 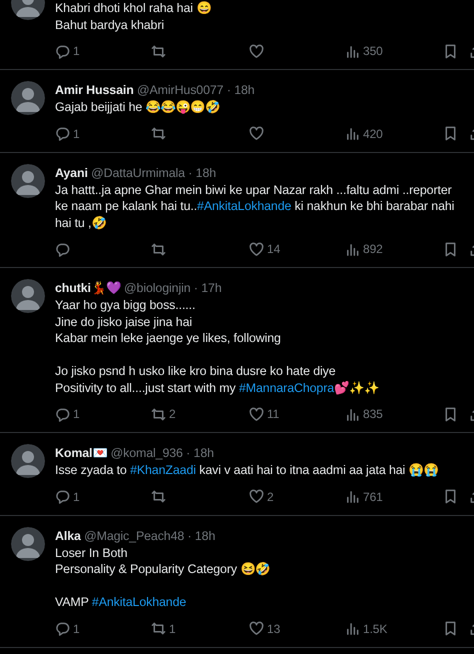 I want to click on tweet-text: Bahut bardya khabri, so click(x=109, y=24).